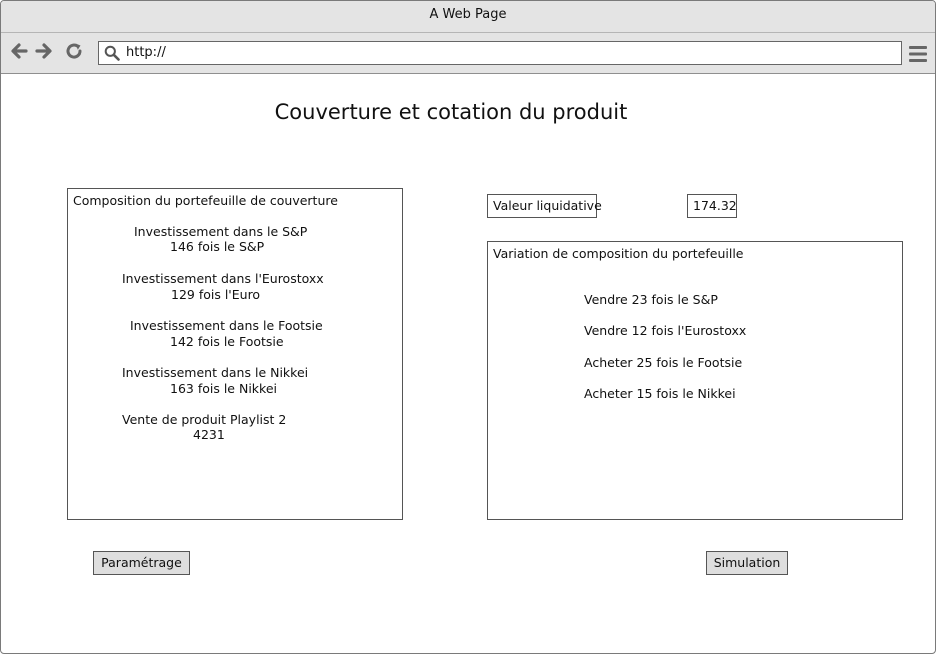 The image size is (936, 654). I want to click on investment-eurostoxx-label: Investissement dans l'Eurostoxx, so click(223, 278).